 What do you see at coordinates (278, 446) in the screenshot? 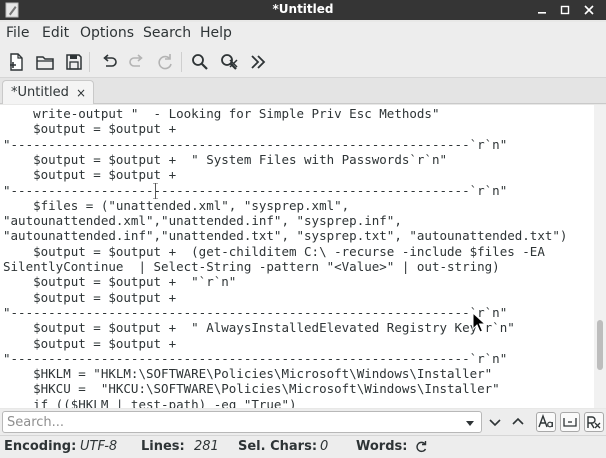
I see `sel-chars-label: Sel. Chars:` at bounding box center [278, 446].